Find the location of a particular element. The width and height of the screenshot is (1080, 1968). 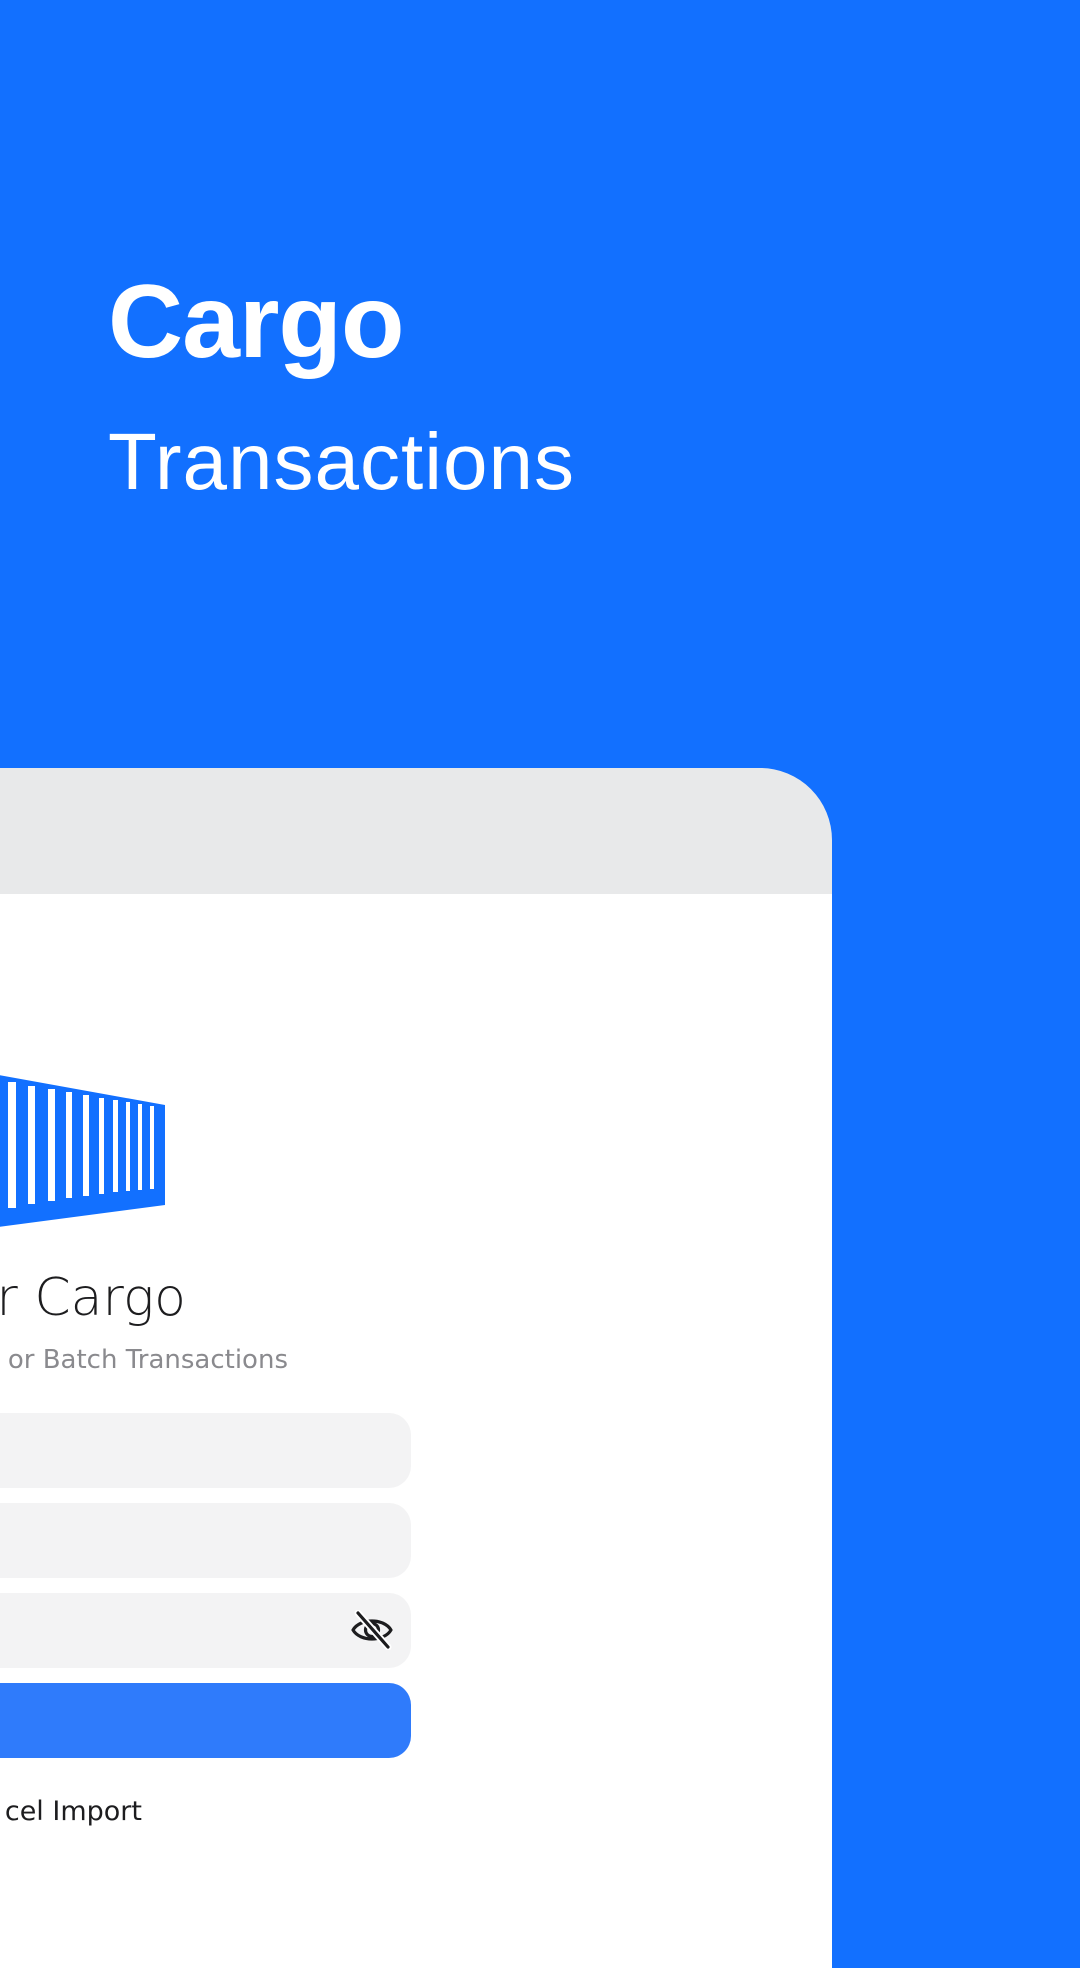

cancel-import-link: cel Import is located at coordinates (73, 1812).